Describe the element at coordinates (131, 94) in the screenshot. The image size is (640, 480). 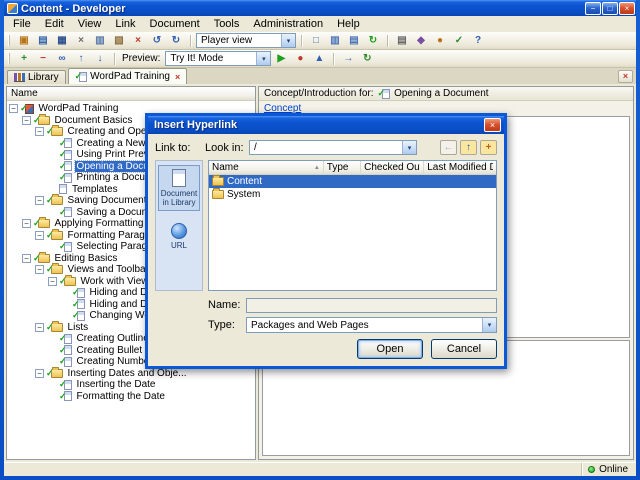
I see `tree-column-header: Name` at that location.